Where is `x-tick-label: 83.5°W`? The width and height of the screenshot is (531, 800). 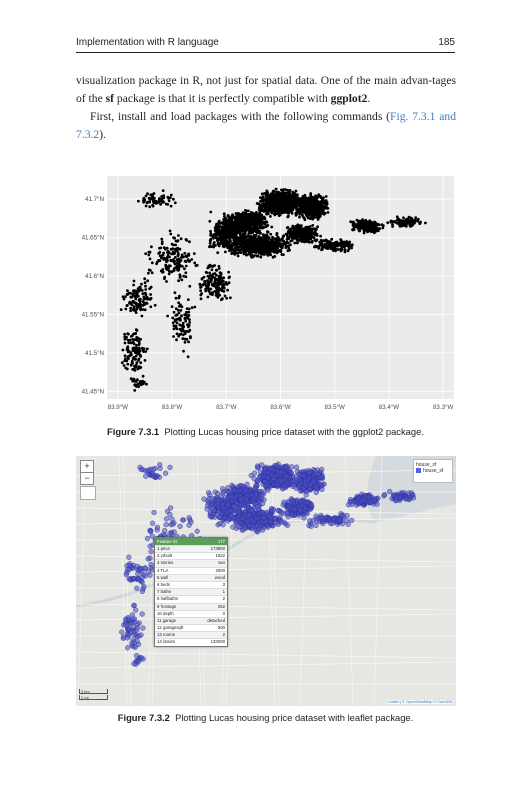
x-tick-label: 83.5°W is located at coordinates (335, 407).